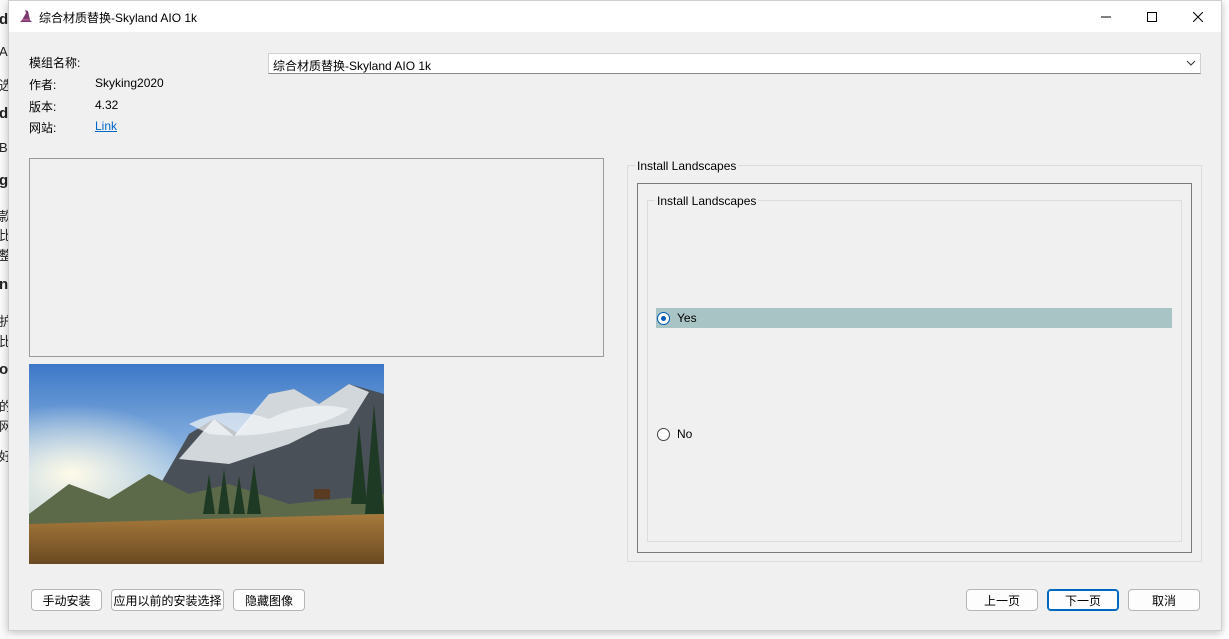  What do you see at coordinates (687, 318) in the screenshot?
I see `option-yes-label: Yes` at bounding box center [687, 318].